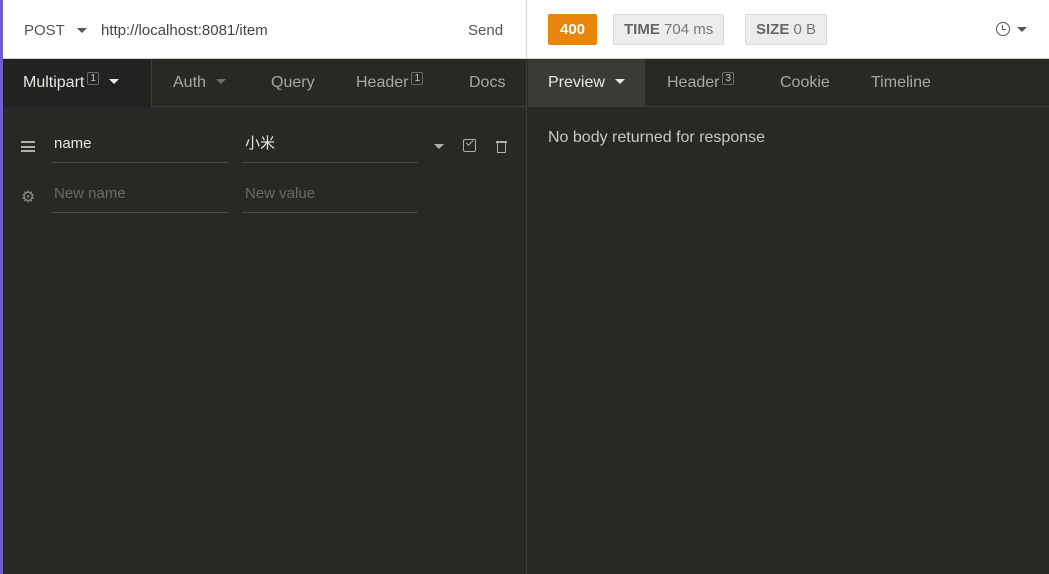 The width and height of the screenshot is (1049, 574). I want to click on tab-query: Query, so click(293, 83).